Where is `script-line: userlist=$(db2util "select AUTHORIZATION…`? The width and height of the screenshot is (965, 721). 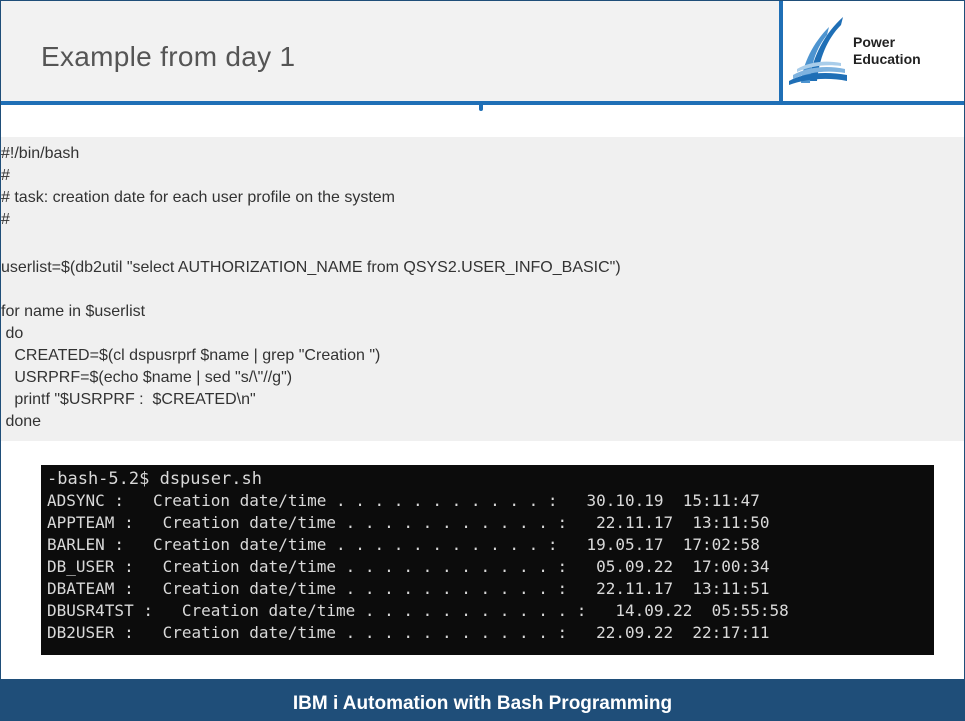
script-line: userlist=$(db2util "select AUTHORIZATION… is located at coordinates (311, 267).